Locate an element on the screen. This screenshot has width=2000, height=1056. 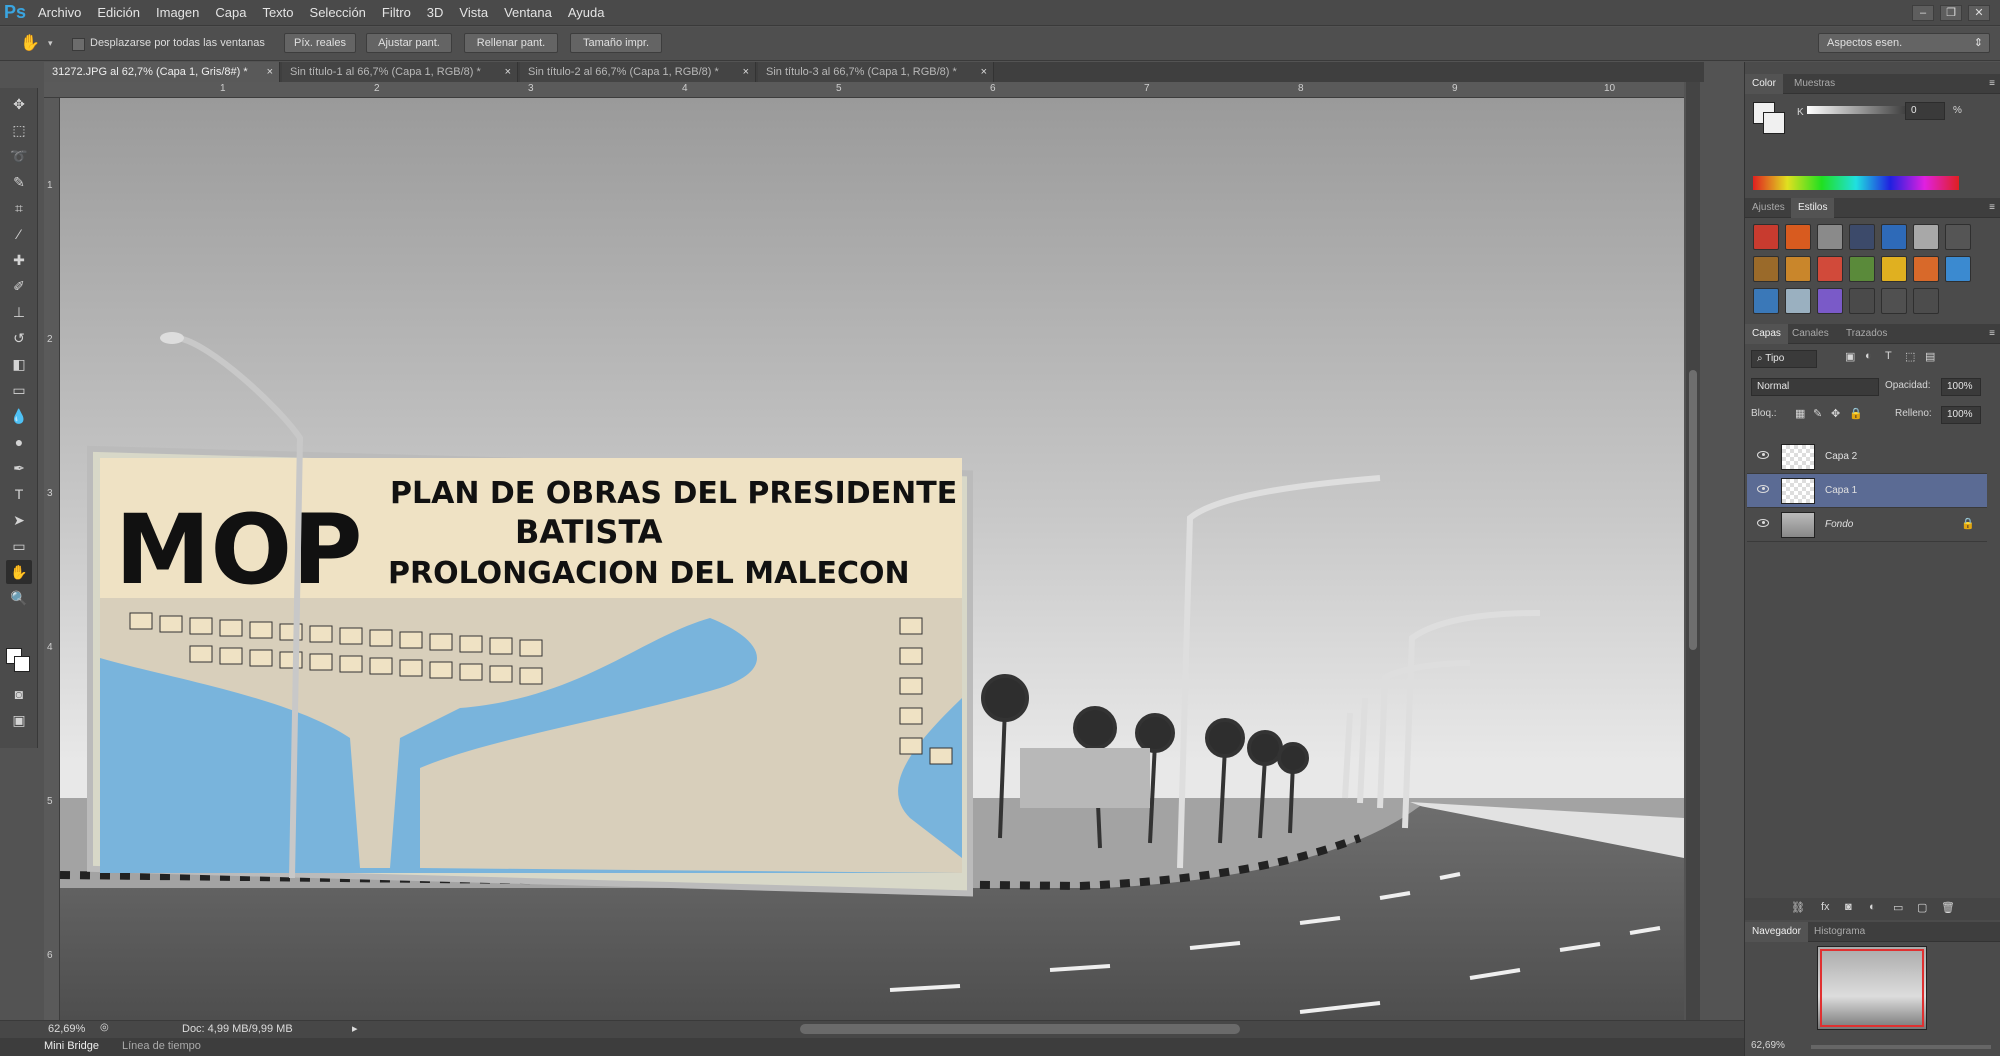
workspace-select: Aspectos esen. ⇕ is located at coordinates (1904, 43).